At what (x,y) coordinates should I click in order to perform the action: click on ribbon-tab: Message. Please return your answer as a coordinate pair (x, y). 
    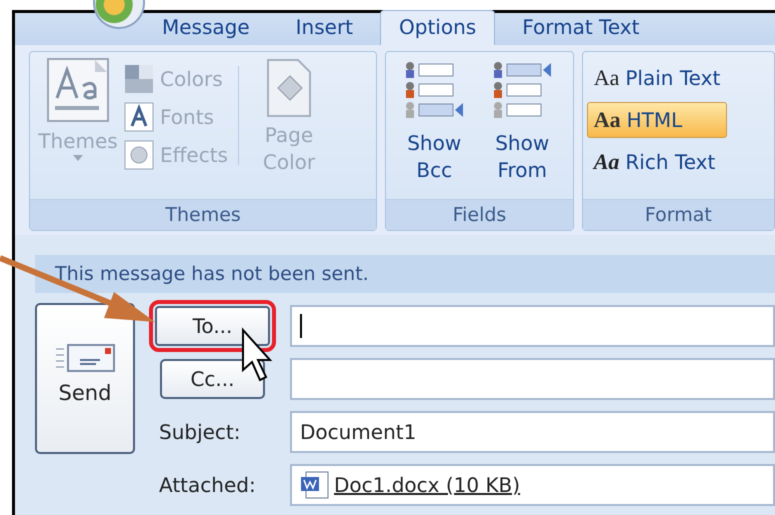
    Looking at the image, I should click on (206, 27).